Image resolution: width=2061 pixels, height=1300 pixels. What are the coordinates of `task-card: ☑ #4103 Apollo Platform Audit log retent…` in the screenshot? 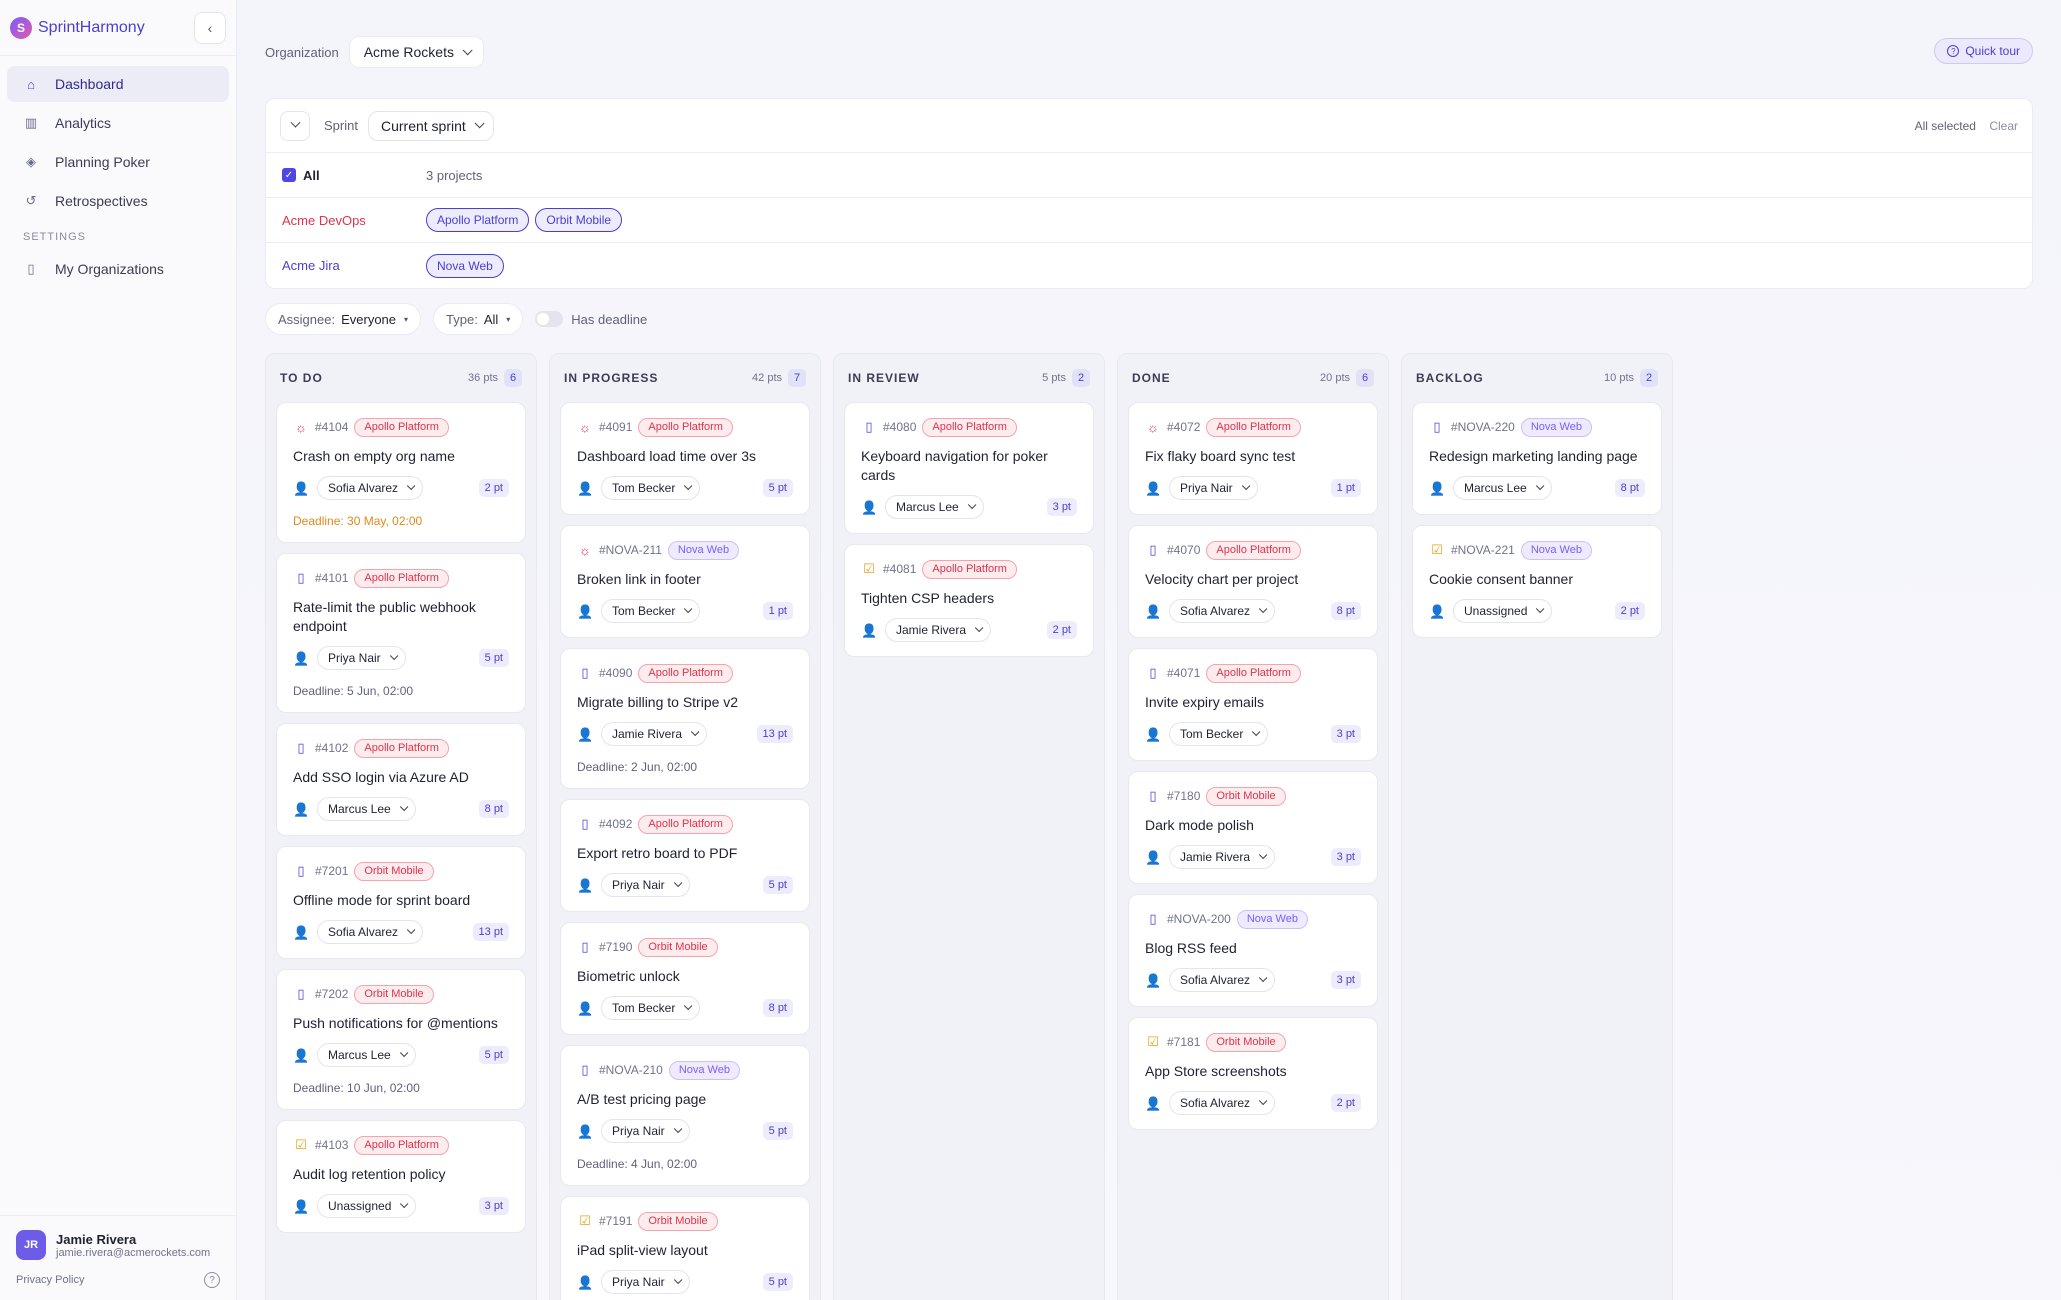 It's located at (401, 1176).